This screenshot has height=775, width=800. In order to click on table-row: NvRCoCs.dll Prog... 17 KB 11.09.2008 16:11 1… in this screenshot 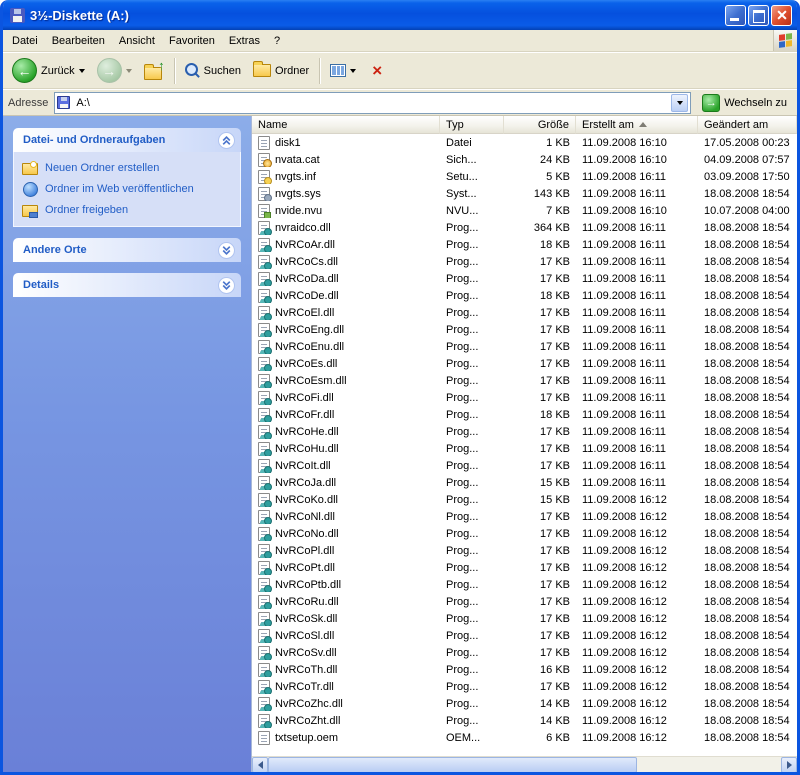, I will do `click(524, 261)`.